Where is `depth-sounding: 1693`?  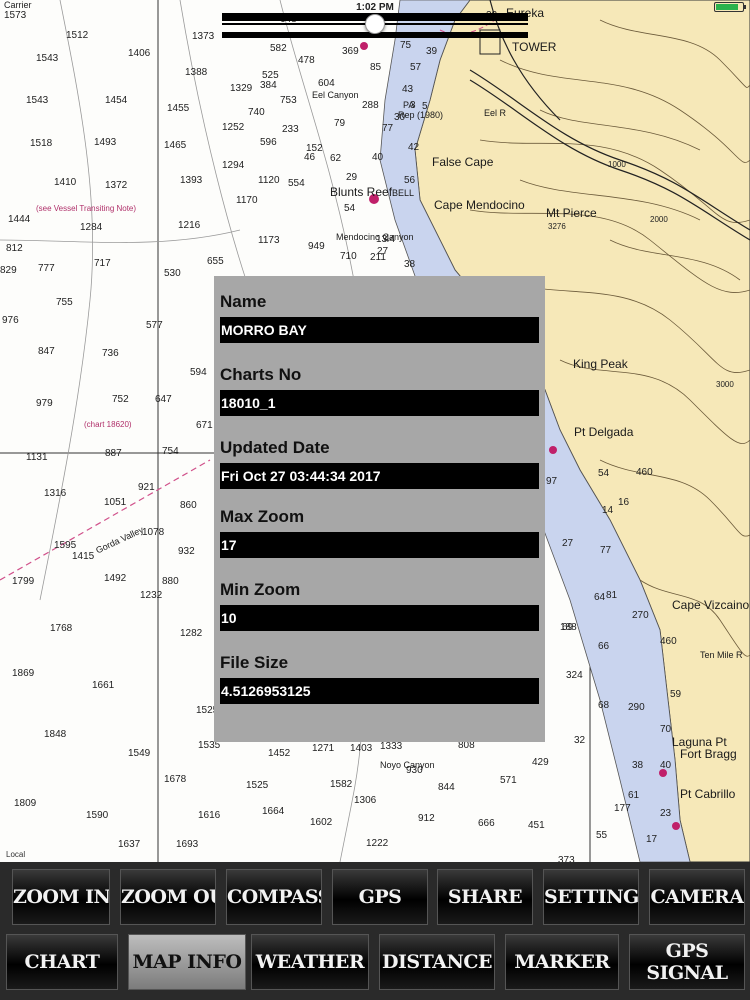 depth-sounding: 1693 is located at coordinates (187, 844).